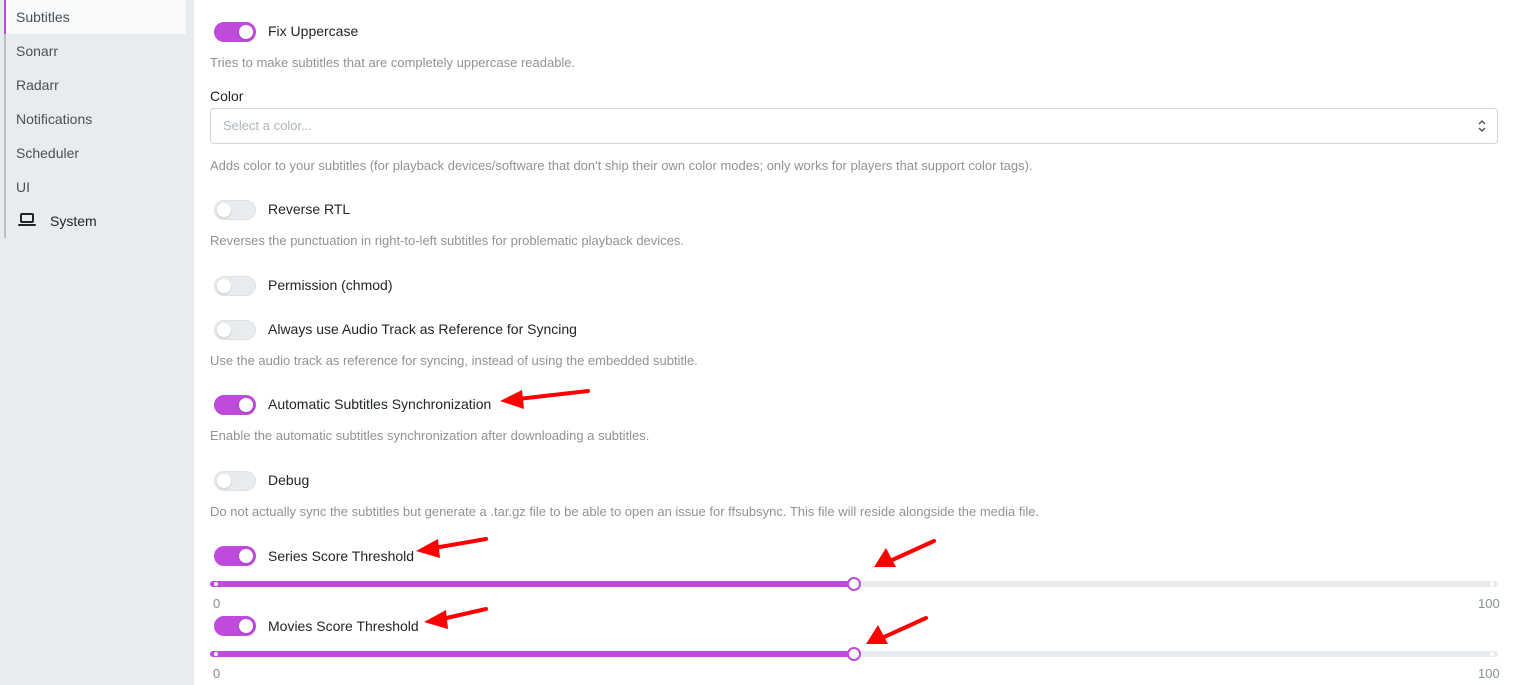 This screenshot has width=1521, height=685. Describe the element at coordinates (235, 481) in the screenshot. I see `debug-toggle` at that location.